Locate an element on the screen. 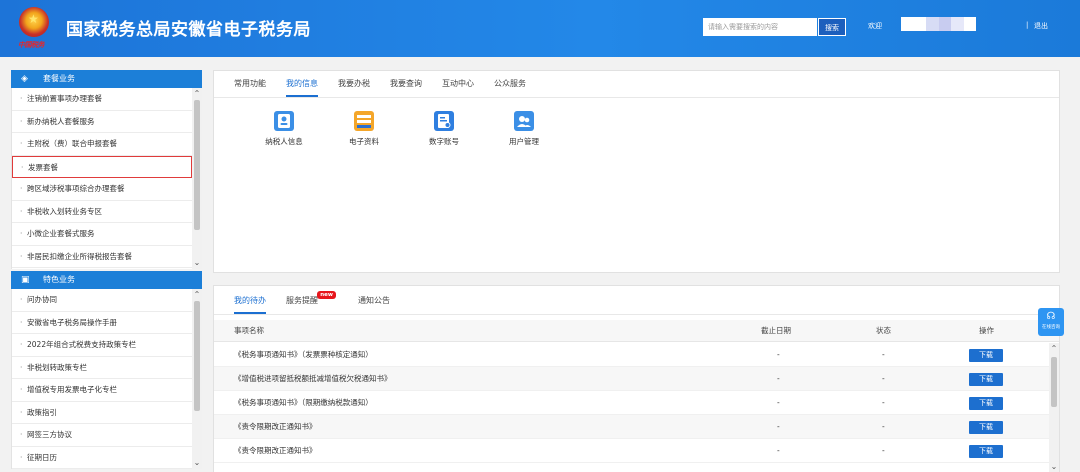 The width and height of the screenshot is (1080, 472). top-header: ★ 中国税务 国家税务总局安徽省电子税务局 搜索 欢迎 | 退出 is located at coordinates (540, 28).